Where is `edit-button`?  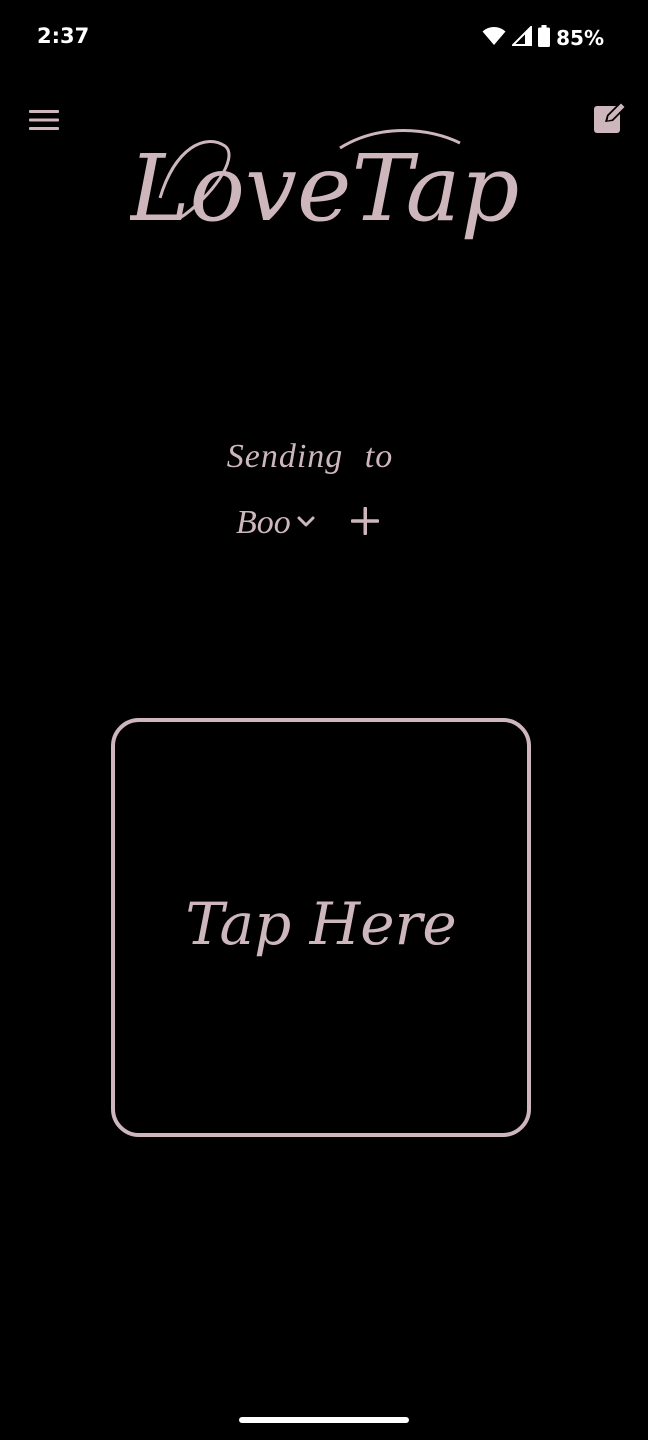 edit-button is located at coordinates (610, 120).